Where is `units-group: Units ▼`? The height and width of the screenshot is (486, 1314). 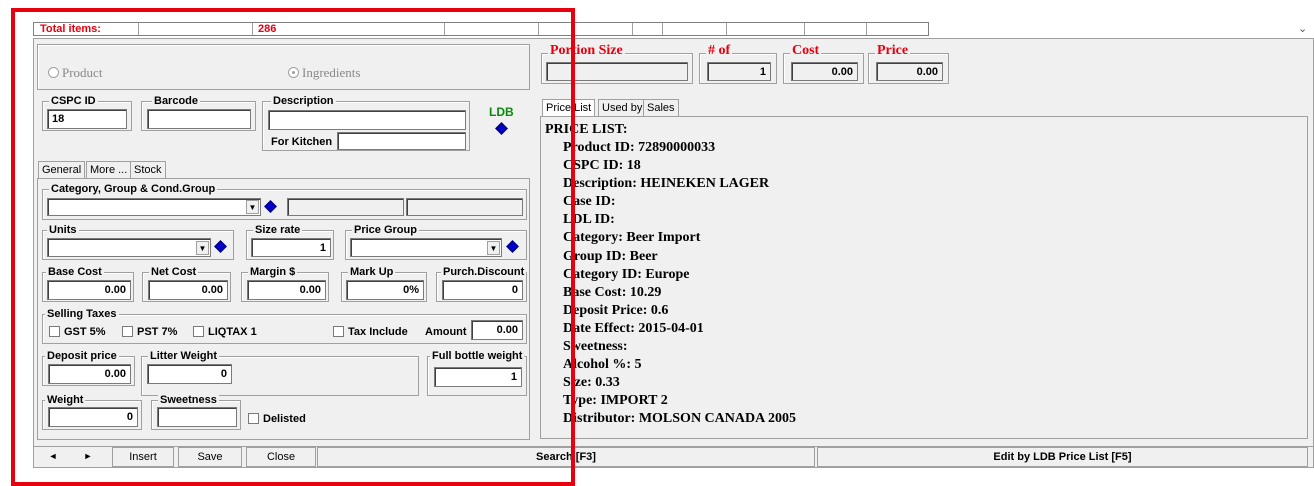 units-group: Units ▼ is located at coordinates (138, 242).